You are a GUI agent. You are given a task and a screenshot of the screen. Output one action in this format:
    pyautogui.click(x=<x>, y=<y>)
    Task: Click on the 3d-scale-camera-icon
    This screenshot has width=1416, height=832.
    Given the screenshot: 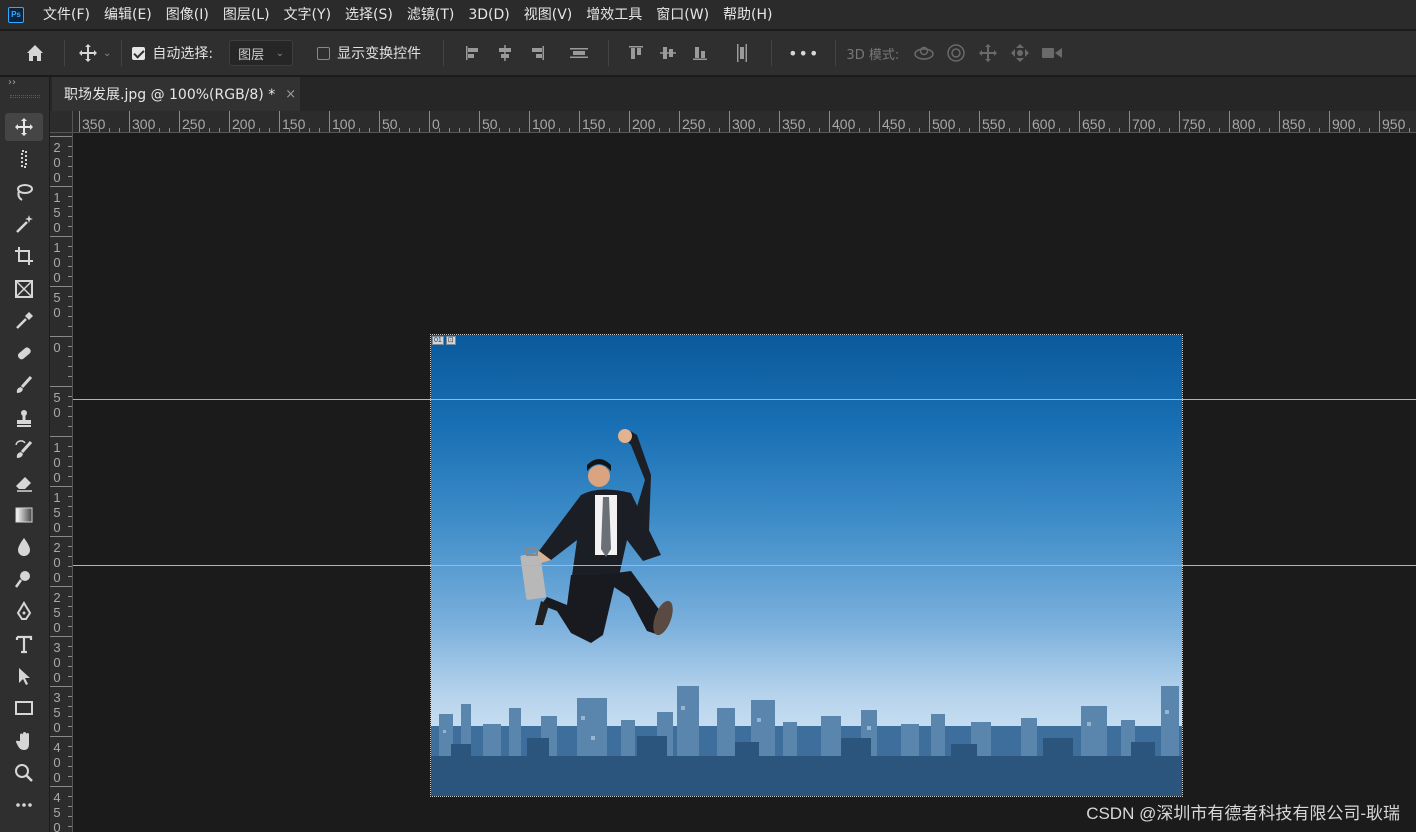 What is the action you would take?
    pyautogui.click(x=1052, y=53)
    